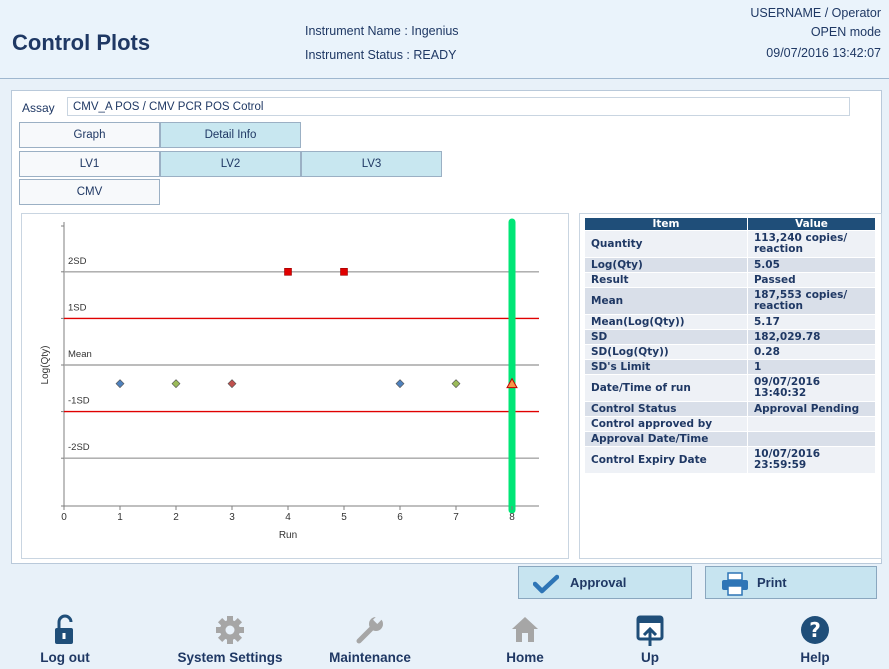 The height and width of the screenshot is (669, 889). I want to click on reference-line-label: 1SD, so click(77, 307).